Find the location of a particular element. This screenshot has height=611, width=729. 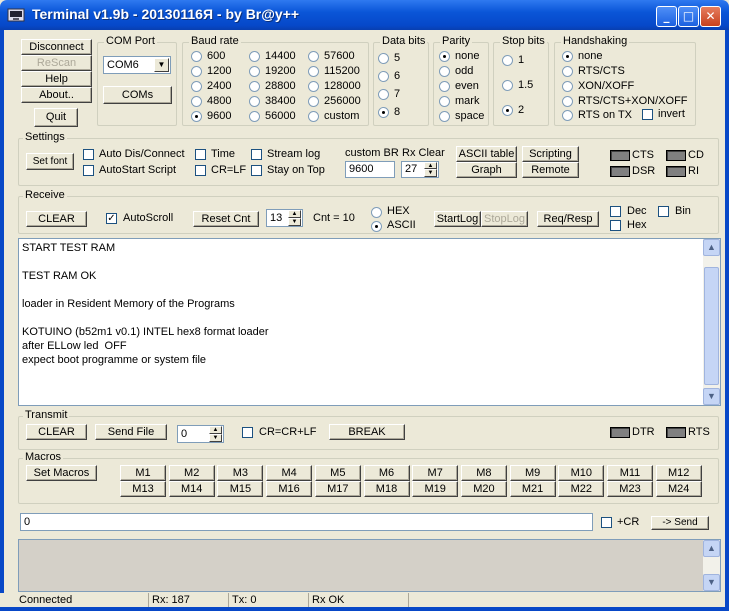

macro-button-m14: M14 is located at coordinates (191, 489).